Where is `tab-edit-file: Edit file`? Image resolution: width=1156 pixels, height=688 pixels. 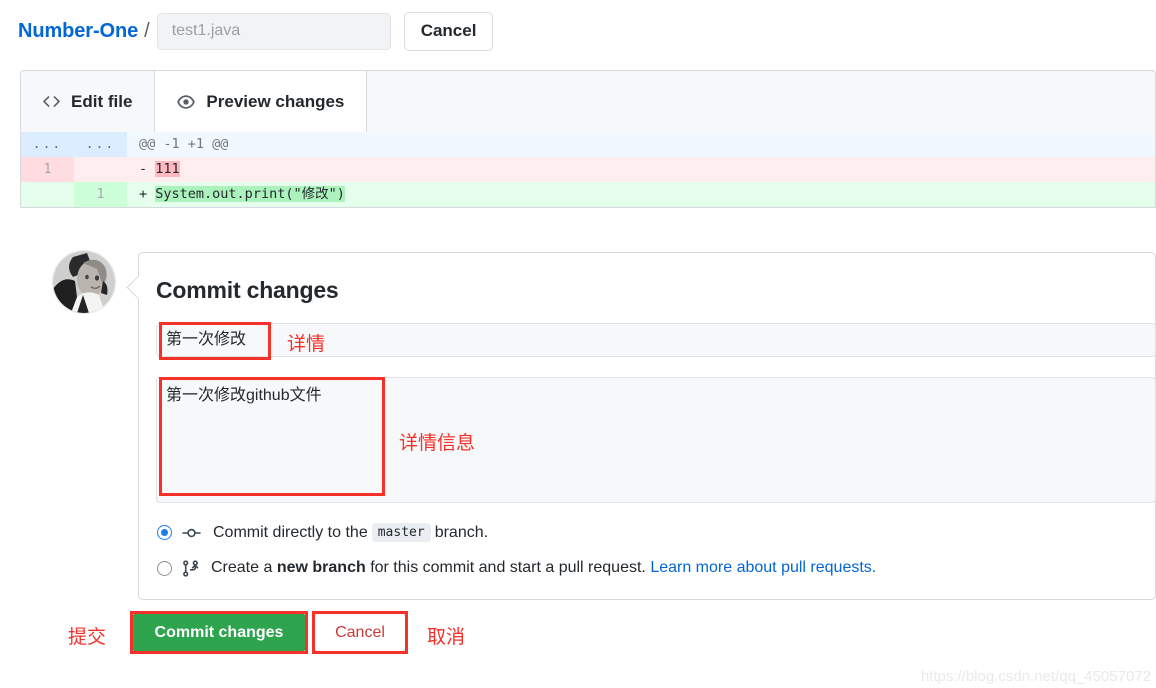 tab-edit-file: Edit file is located at coordinates (88, 101).